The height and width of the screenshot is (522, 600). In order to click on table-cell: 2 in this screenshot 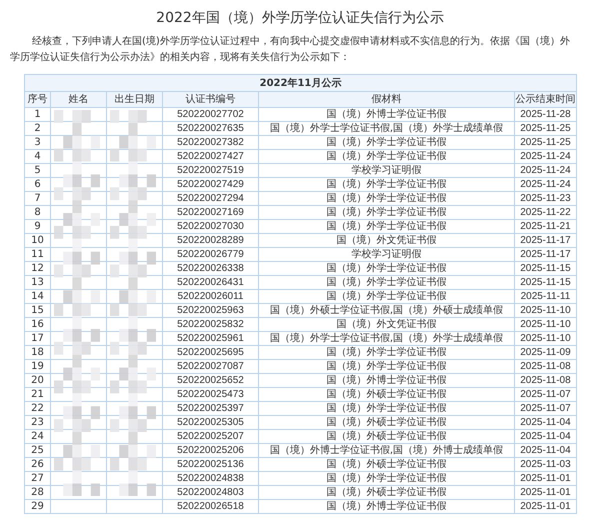, I will do `click(37, 128)`.